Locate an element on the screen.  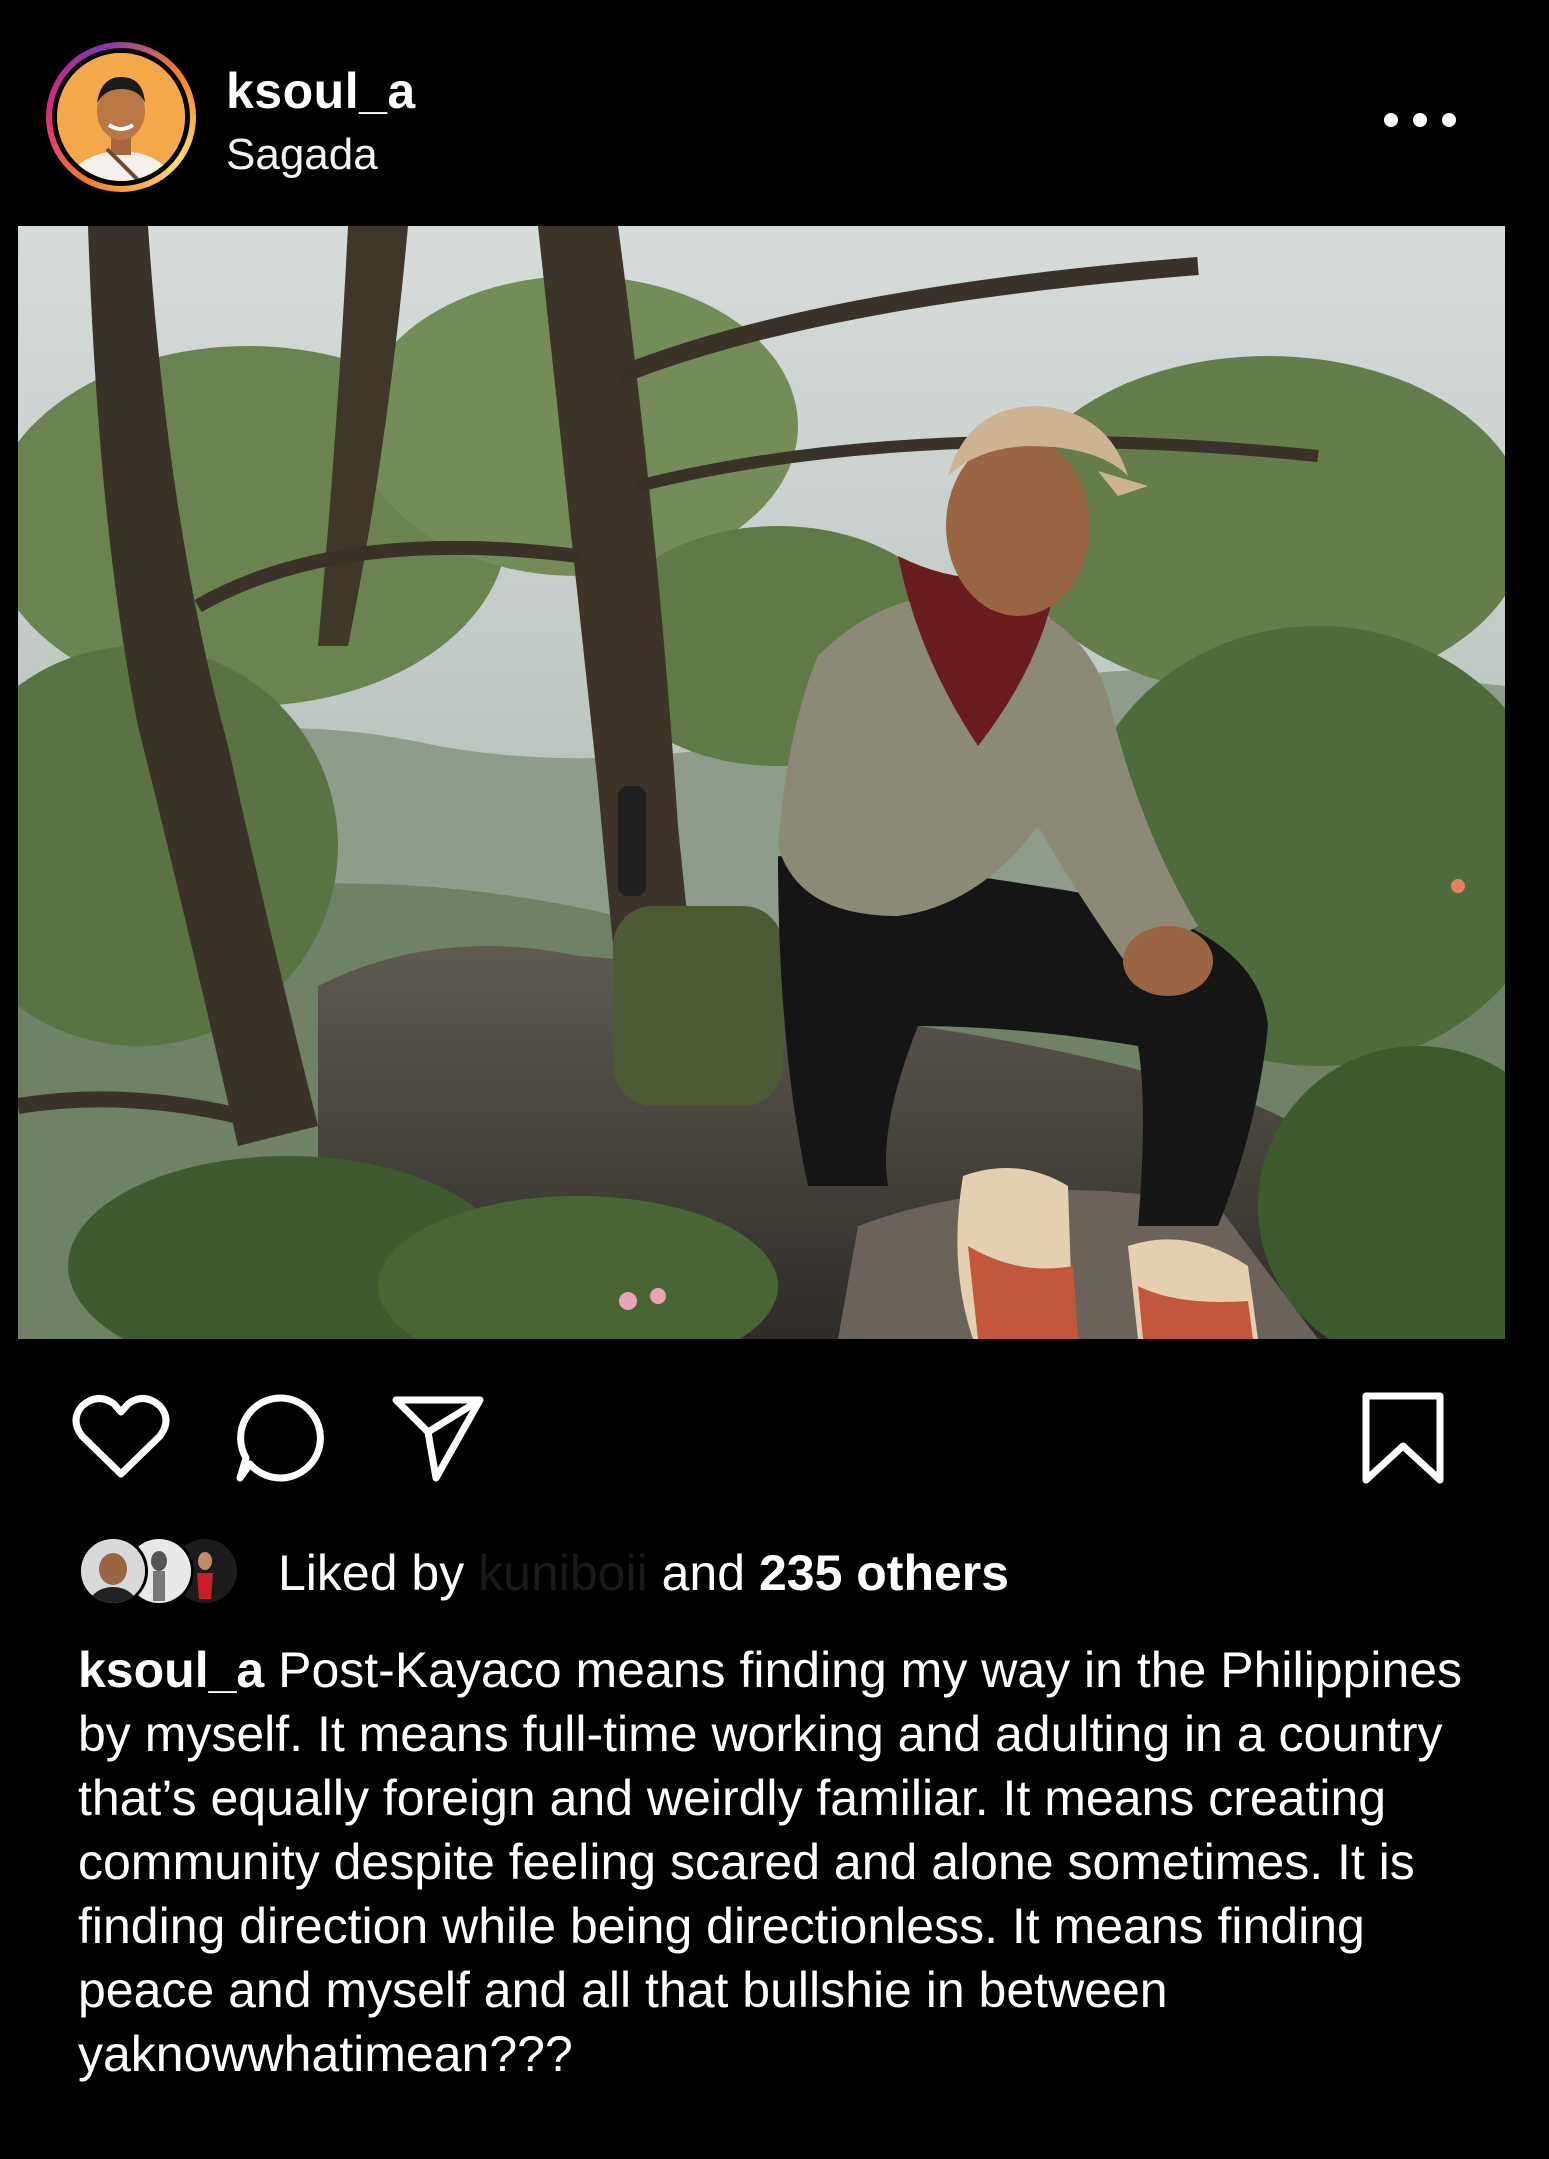
likes-connector: and is located at coordinates (703, 1573).